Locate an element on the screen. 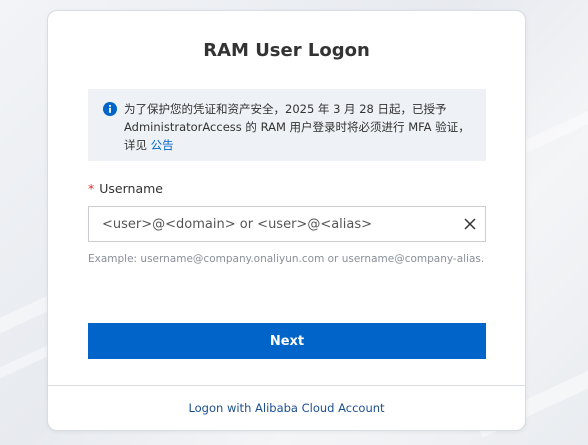 The image size is (588, 445). next-button: Next is located at coordinates (287, 341).